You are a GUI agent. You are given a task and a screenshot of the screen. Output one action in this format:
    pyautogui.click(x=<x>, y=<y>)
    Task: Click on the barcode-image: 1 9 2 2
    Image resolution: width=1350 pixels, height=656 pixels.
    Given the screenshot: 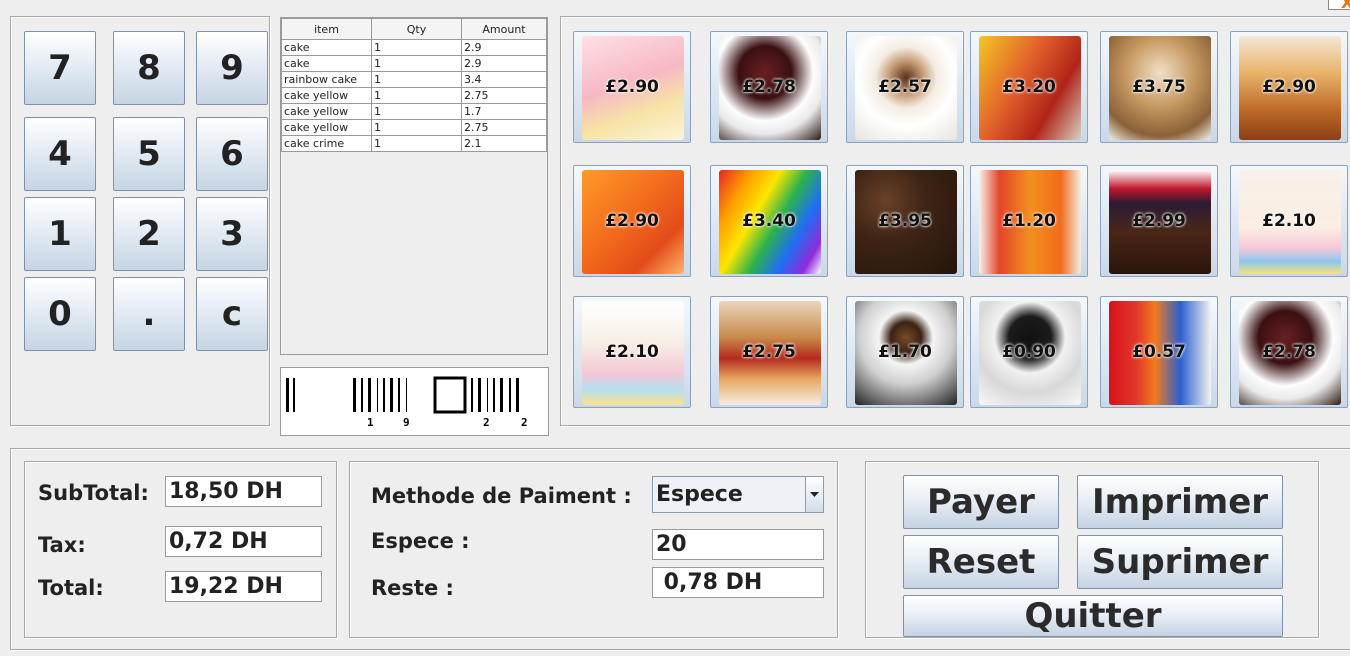 What is the action you would take?
    pyautogui.click(x=407, y=402)
    